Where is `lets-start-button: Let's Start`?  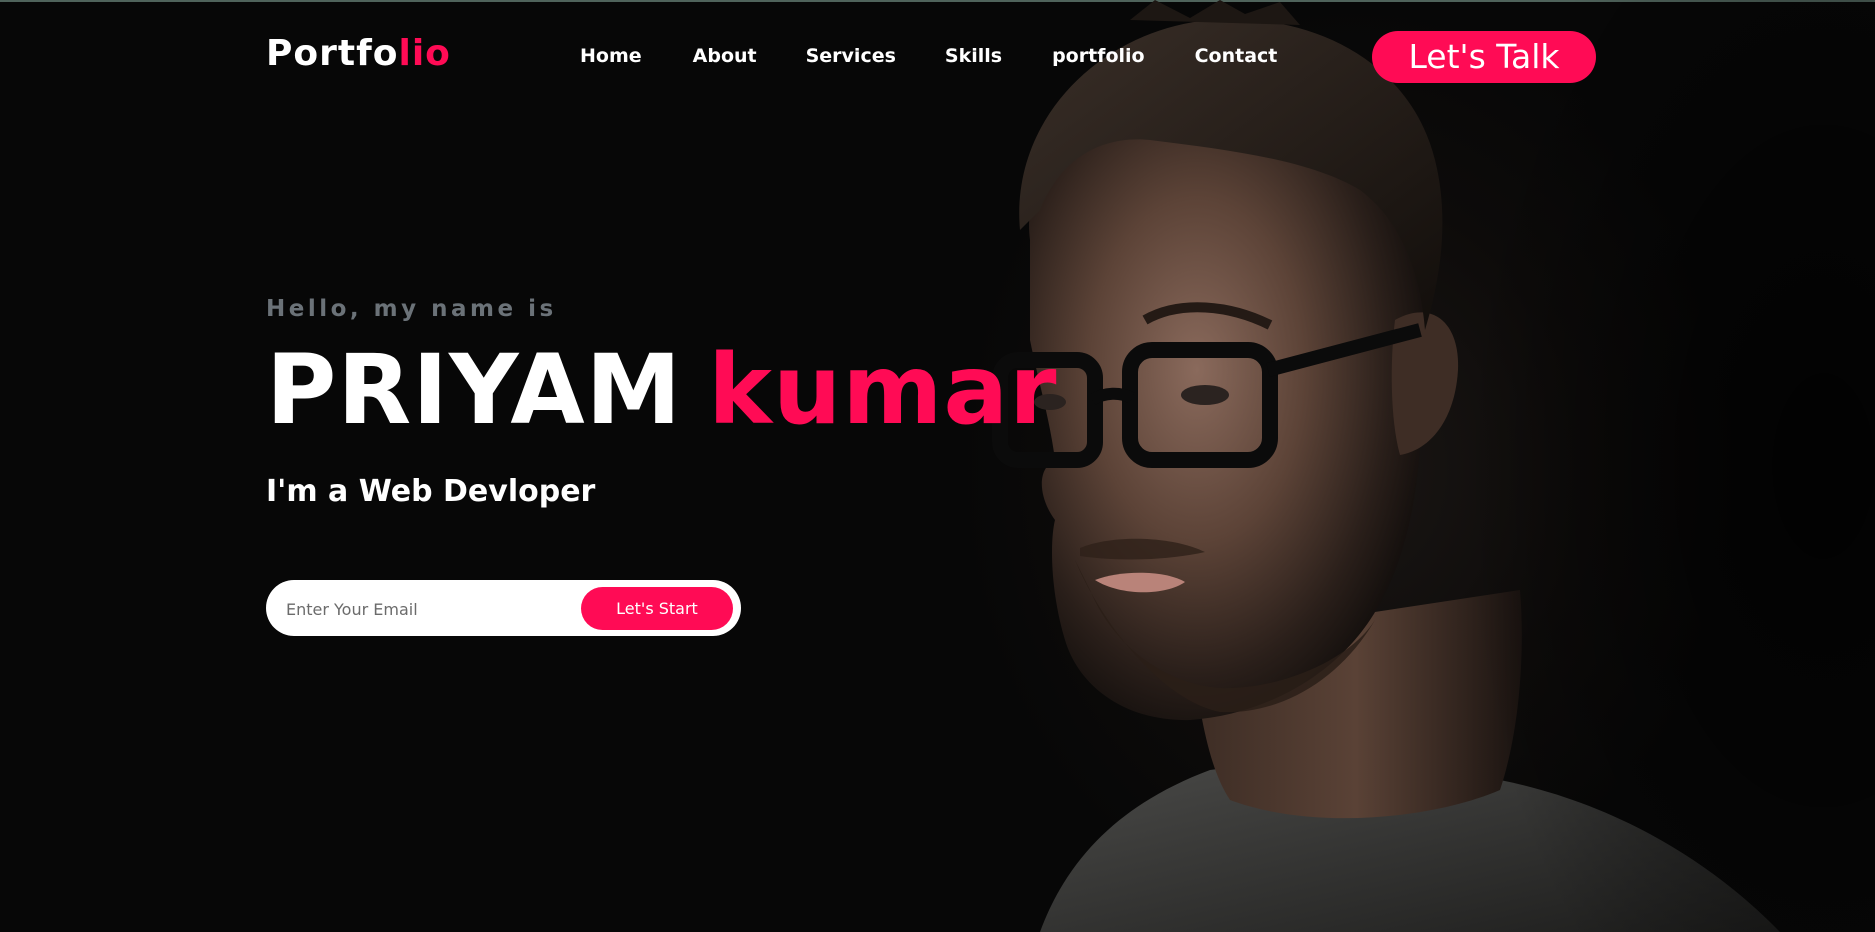
lets-start-button: Let's Start is located at coordinates (657, 608).